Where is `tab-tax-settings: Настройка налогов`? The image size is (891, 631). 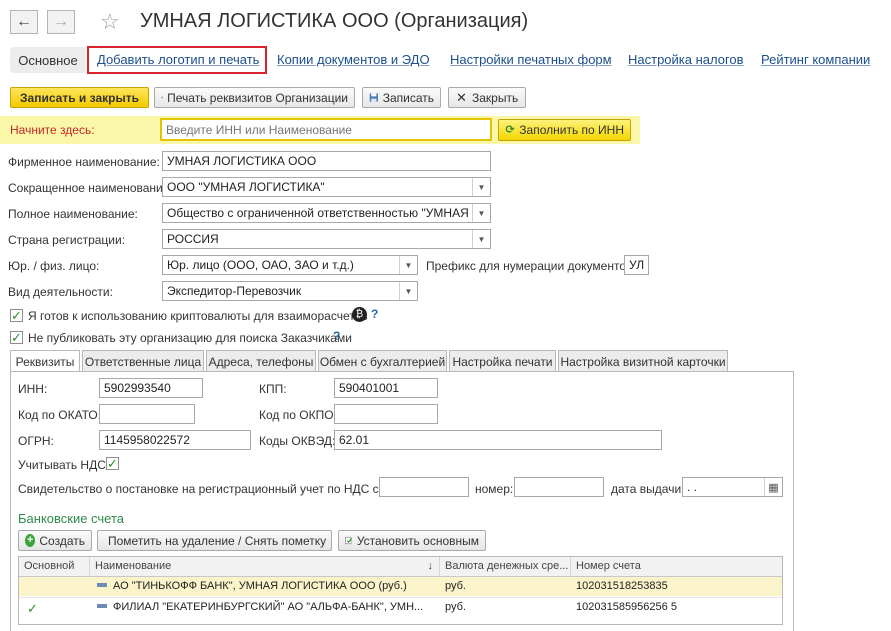 tab-tax-settings: Настройка налогов is located at coordinates (686, 59).